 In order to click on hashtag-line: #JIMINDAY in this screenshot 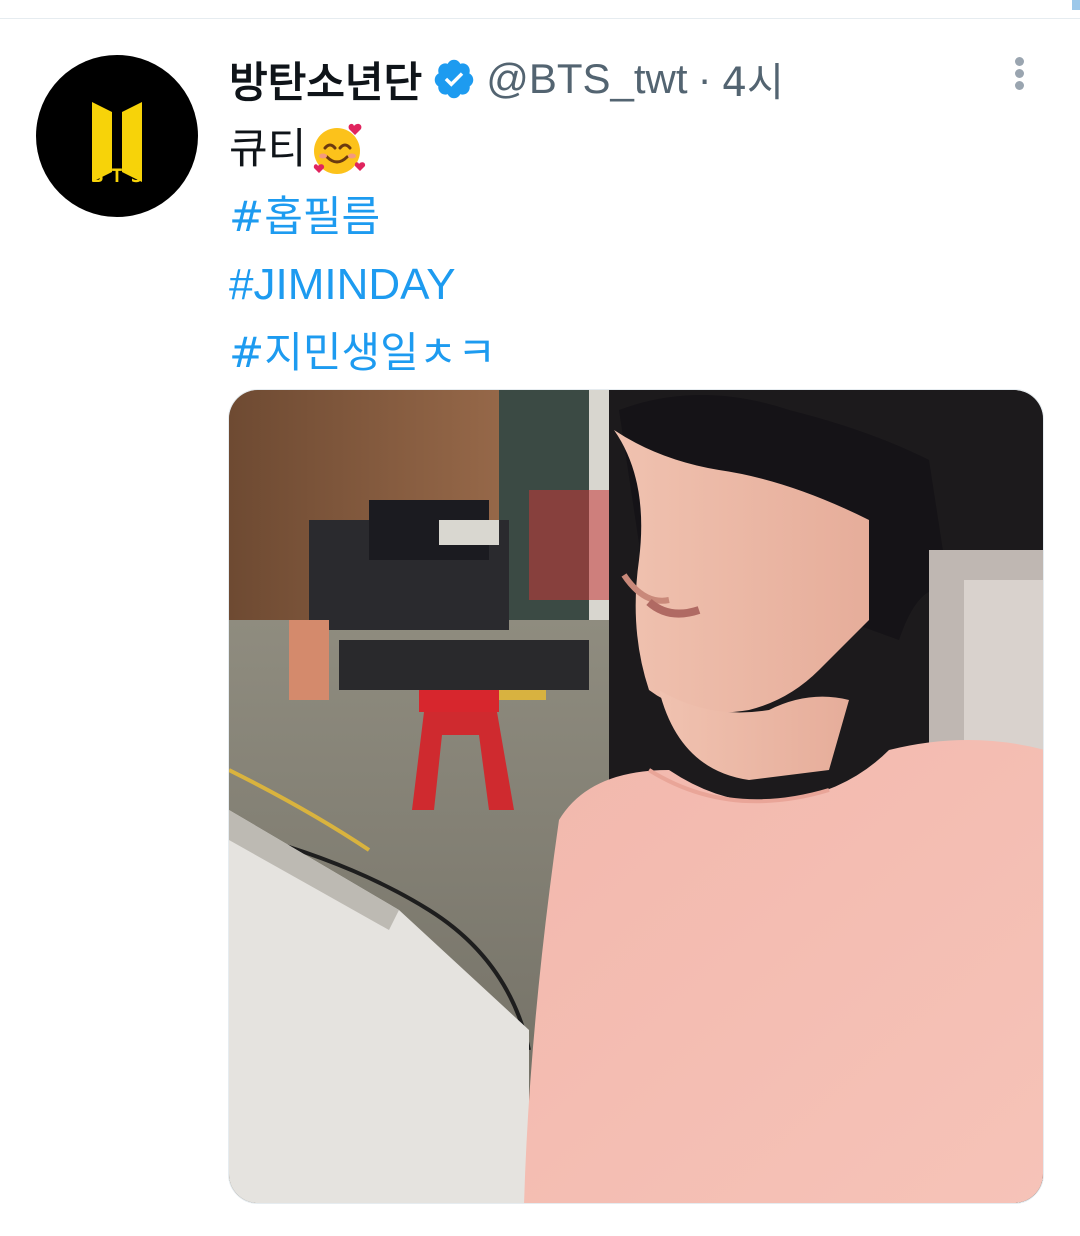, I will do `click(362, 285)`.